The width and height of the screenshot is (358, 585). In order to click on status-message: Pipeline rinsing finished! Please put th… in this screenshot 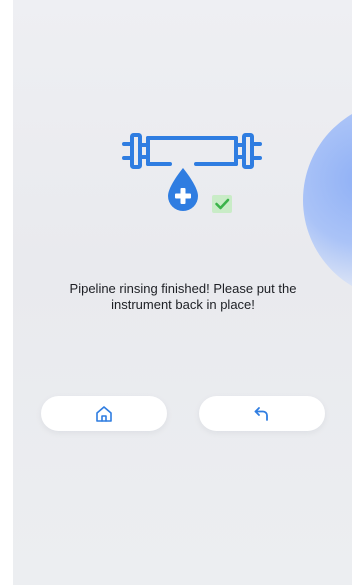, I will do `click(183, 297)`.